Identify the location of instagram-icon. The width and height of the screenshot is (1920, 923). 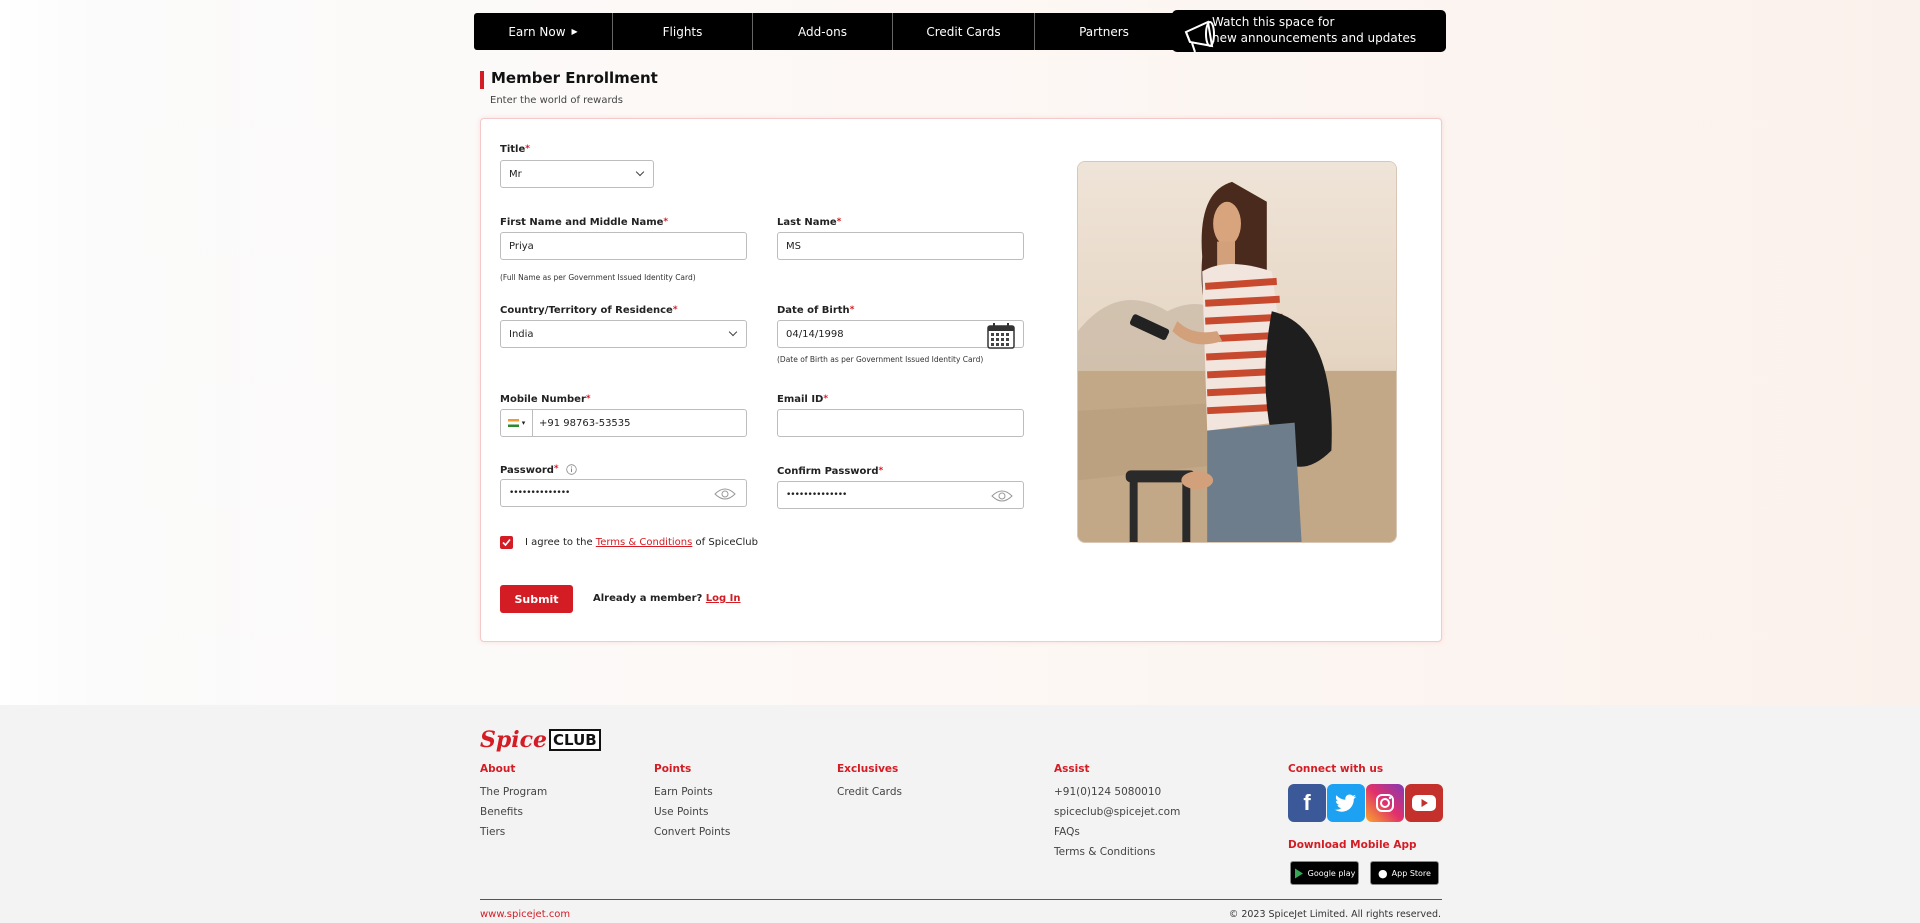
(1385, 803).